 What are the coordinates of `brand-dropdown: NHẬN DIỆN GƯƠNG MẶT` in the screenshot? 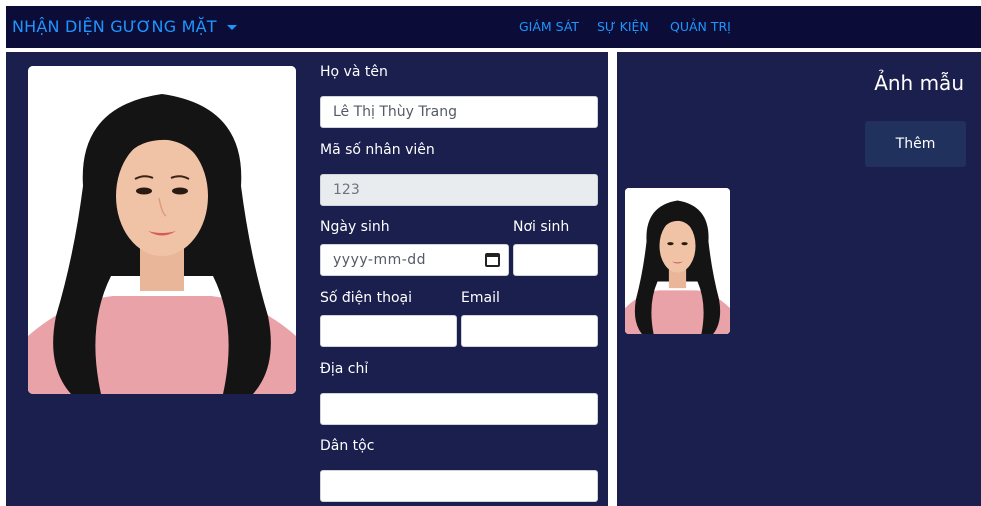 It's located at (124, 26).